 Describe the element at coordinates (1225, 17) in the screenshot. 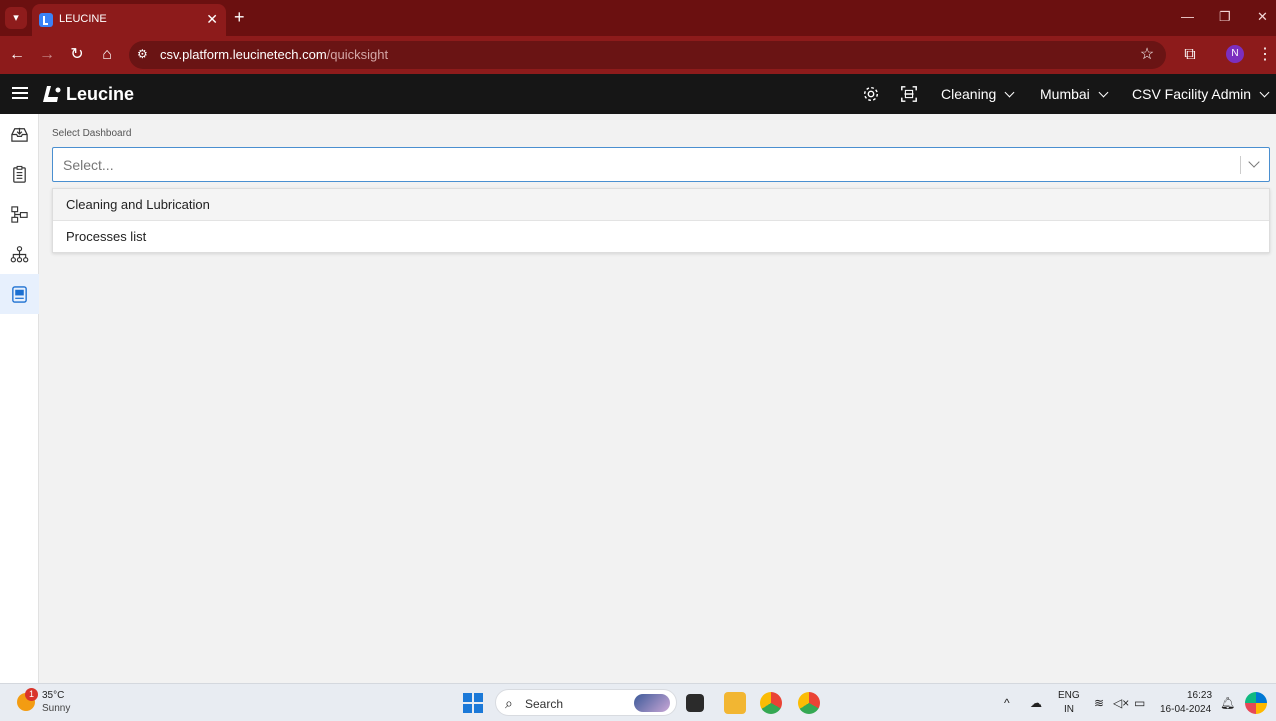

I see `restore-button: ❐` at that location.